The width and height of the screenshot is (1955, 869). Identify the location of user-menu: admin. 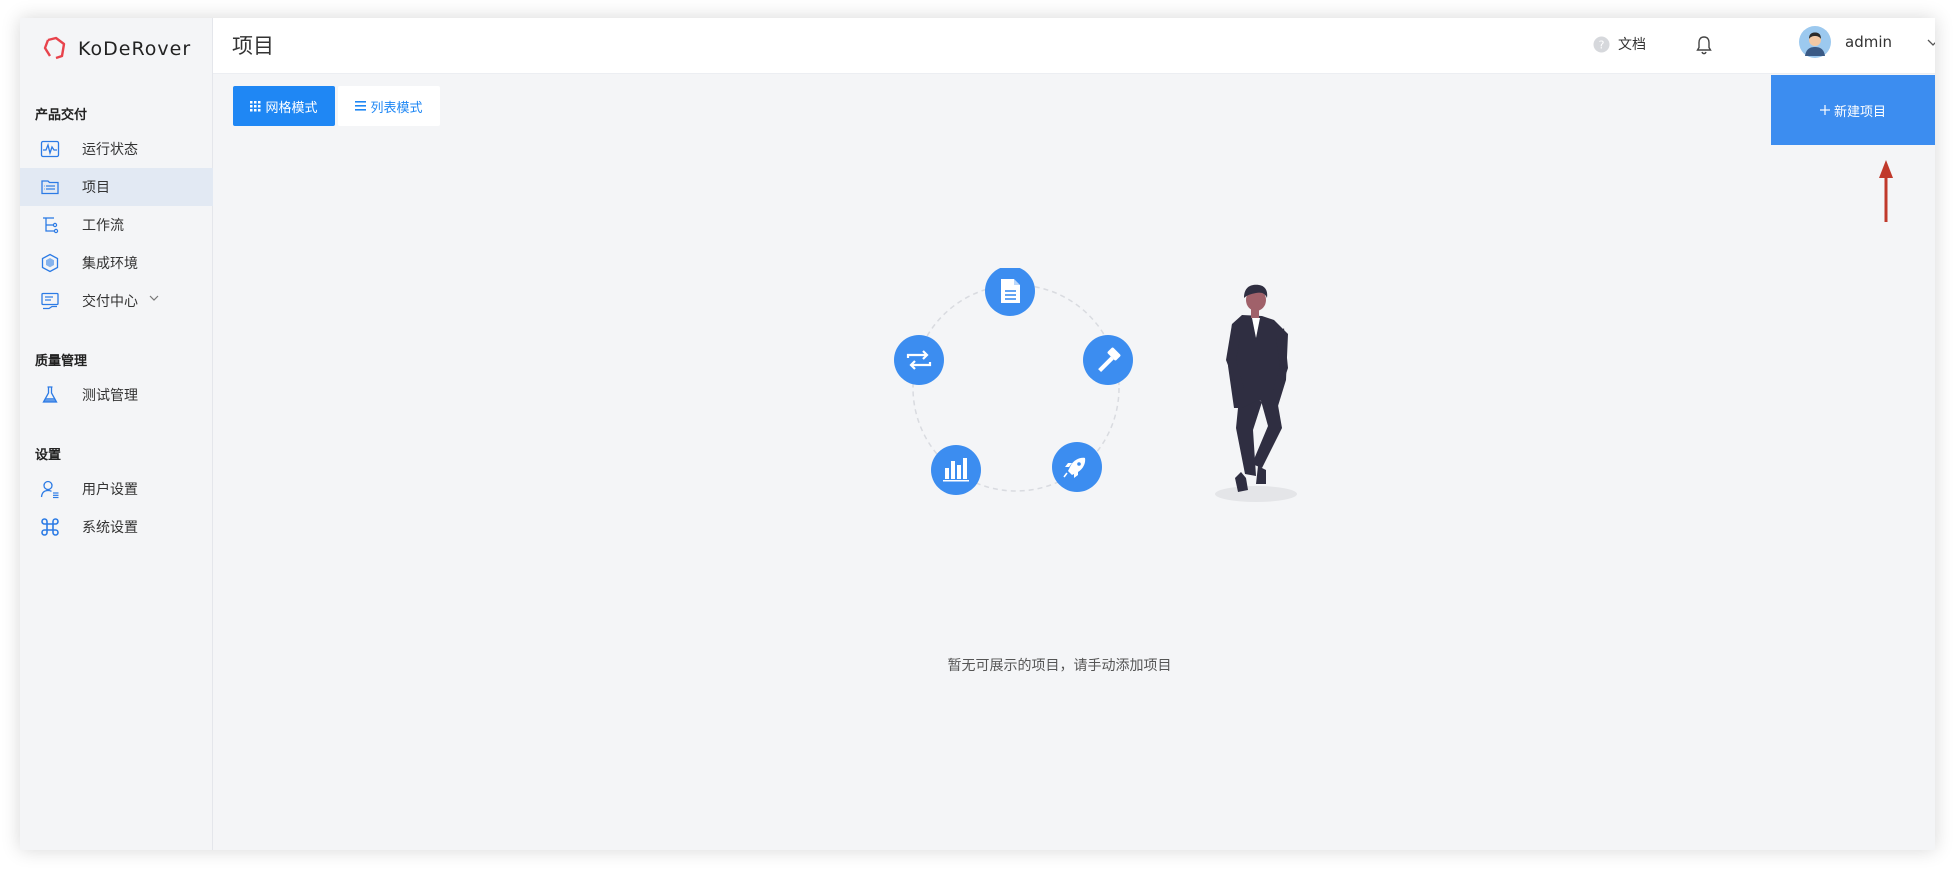
(1867, 42).